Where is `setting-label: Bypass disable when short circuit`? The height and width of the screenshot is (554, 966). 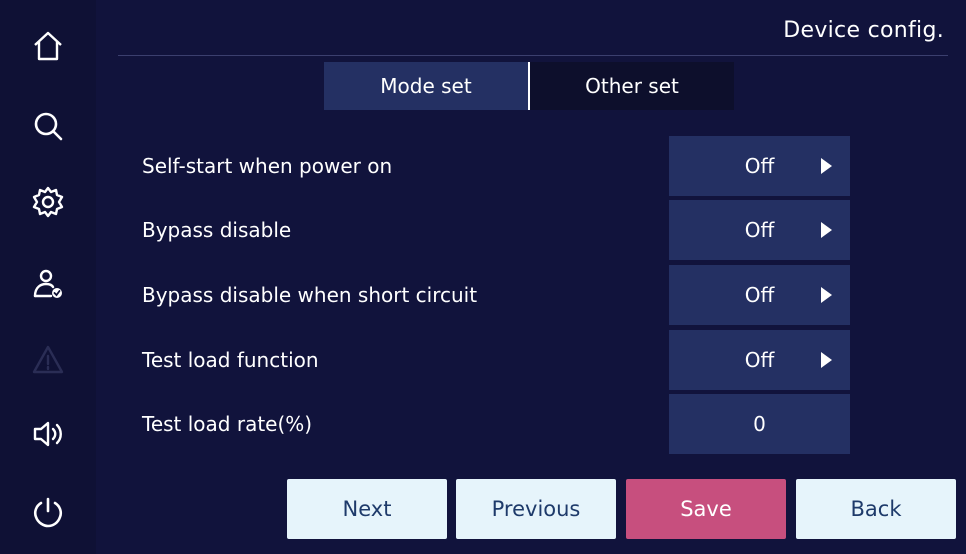 setting-label: Bypass disable when short circuit is located at coordinates (310, 295).